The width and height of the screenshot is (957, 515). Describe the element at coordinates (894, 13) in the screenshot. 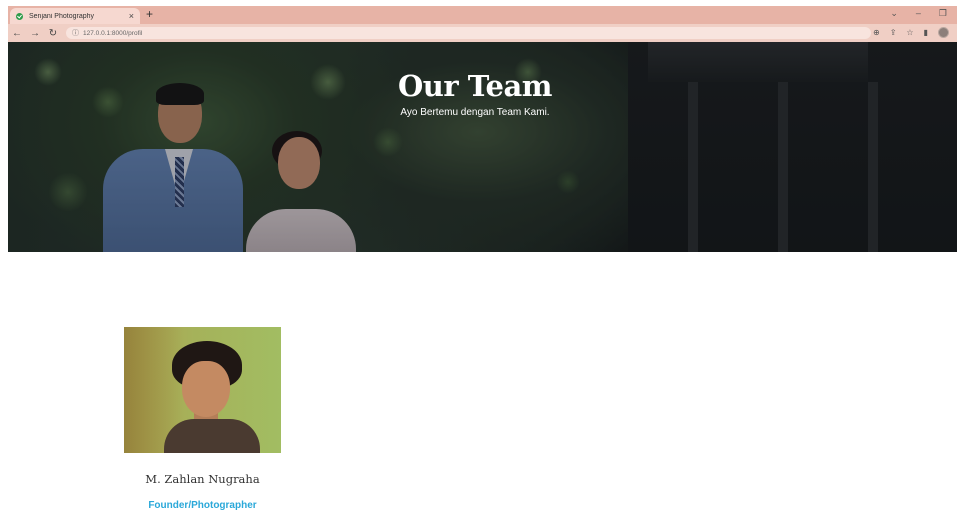

I see `chevron-down-icon: ⌄` at that location.